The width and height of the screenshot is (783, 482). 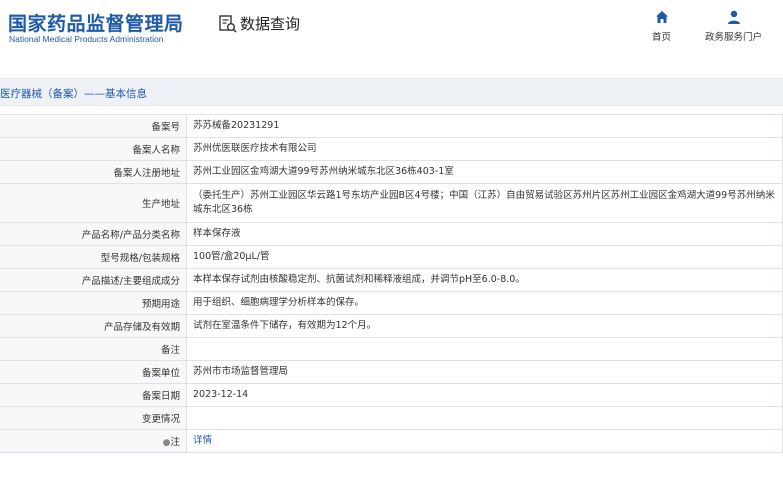 What do you see at coordinates (484, 372) in the screenshot?
I see `field-value: 苏州市市场监督管理局` at bounding box center [484, 372].